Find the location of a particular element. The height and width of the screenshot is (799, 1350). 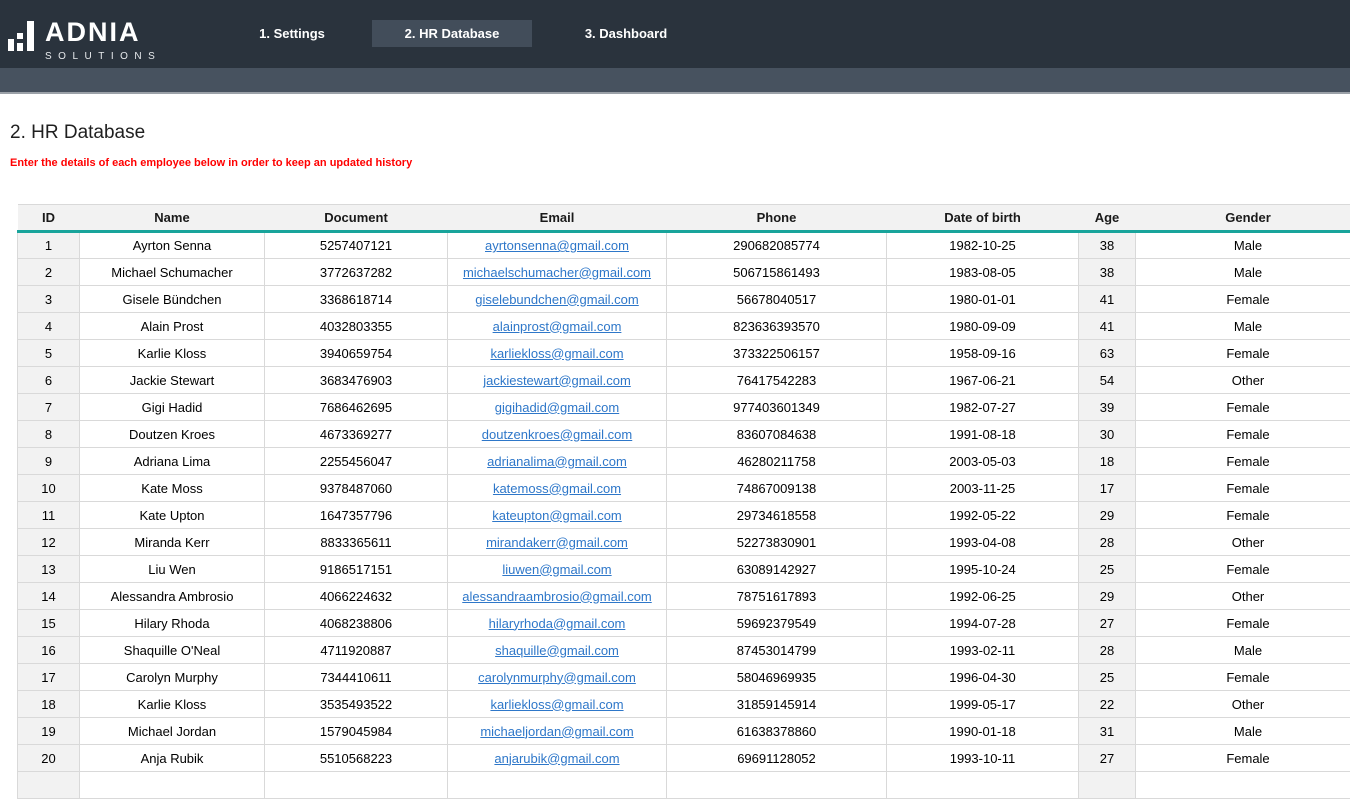

phone-cell: 46280211758 is located at coordinates (776, 461).